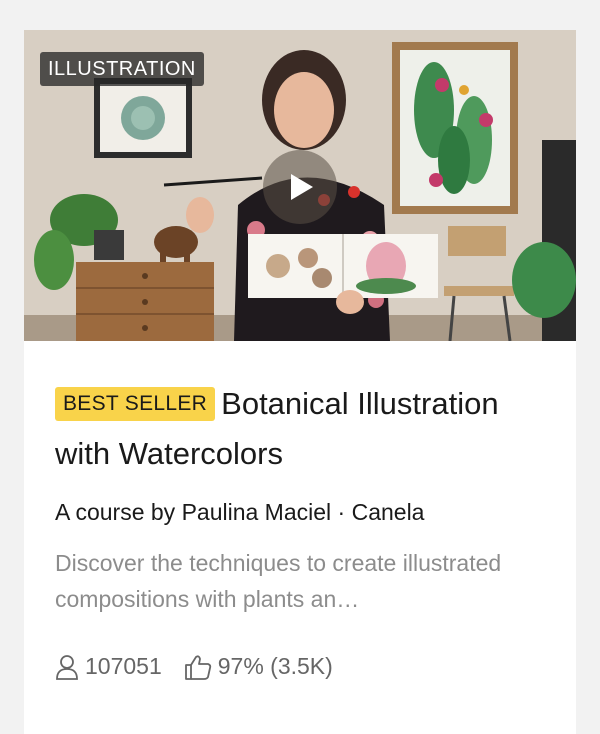  I want to click on bestseller-badge: BEST SELLER, so click(135, 404).